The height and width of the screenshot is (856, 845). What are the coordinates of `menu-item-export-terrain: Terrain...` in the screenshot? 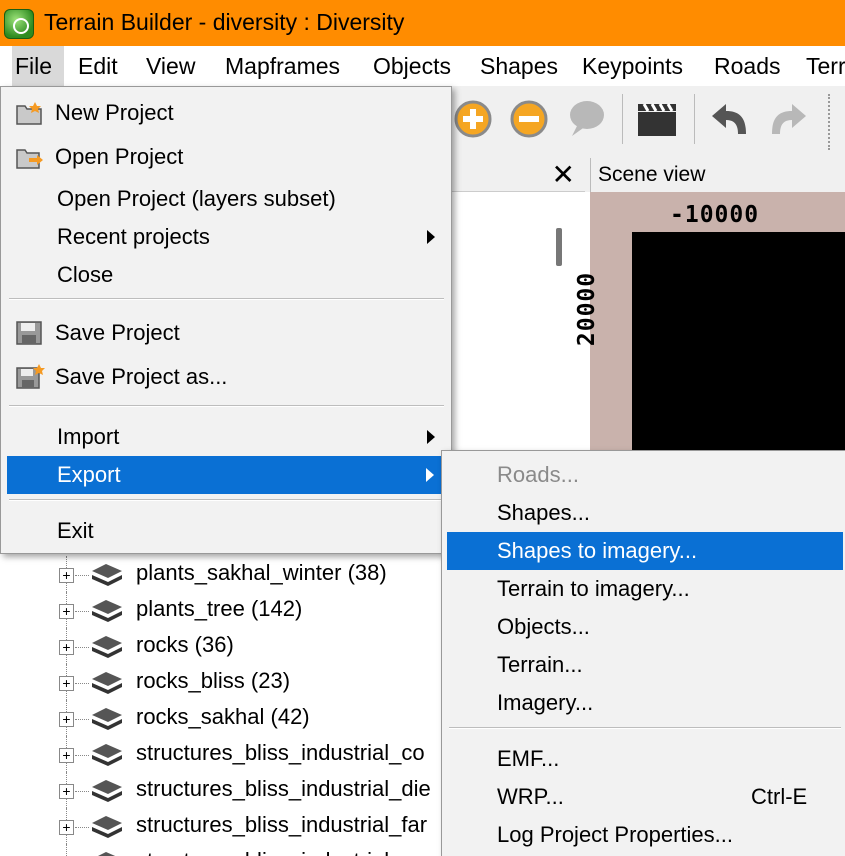 It's located at (643, 665).